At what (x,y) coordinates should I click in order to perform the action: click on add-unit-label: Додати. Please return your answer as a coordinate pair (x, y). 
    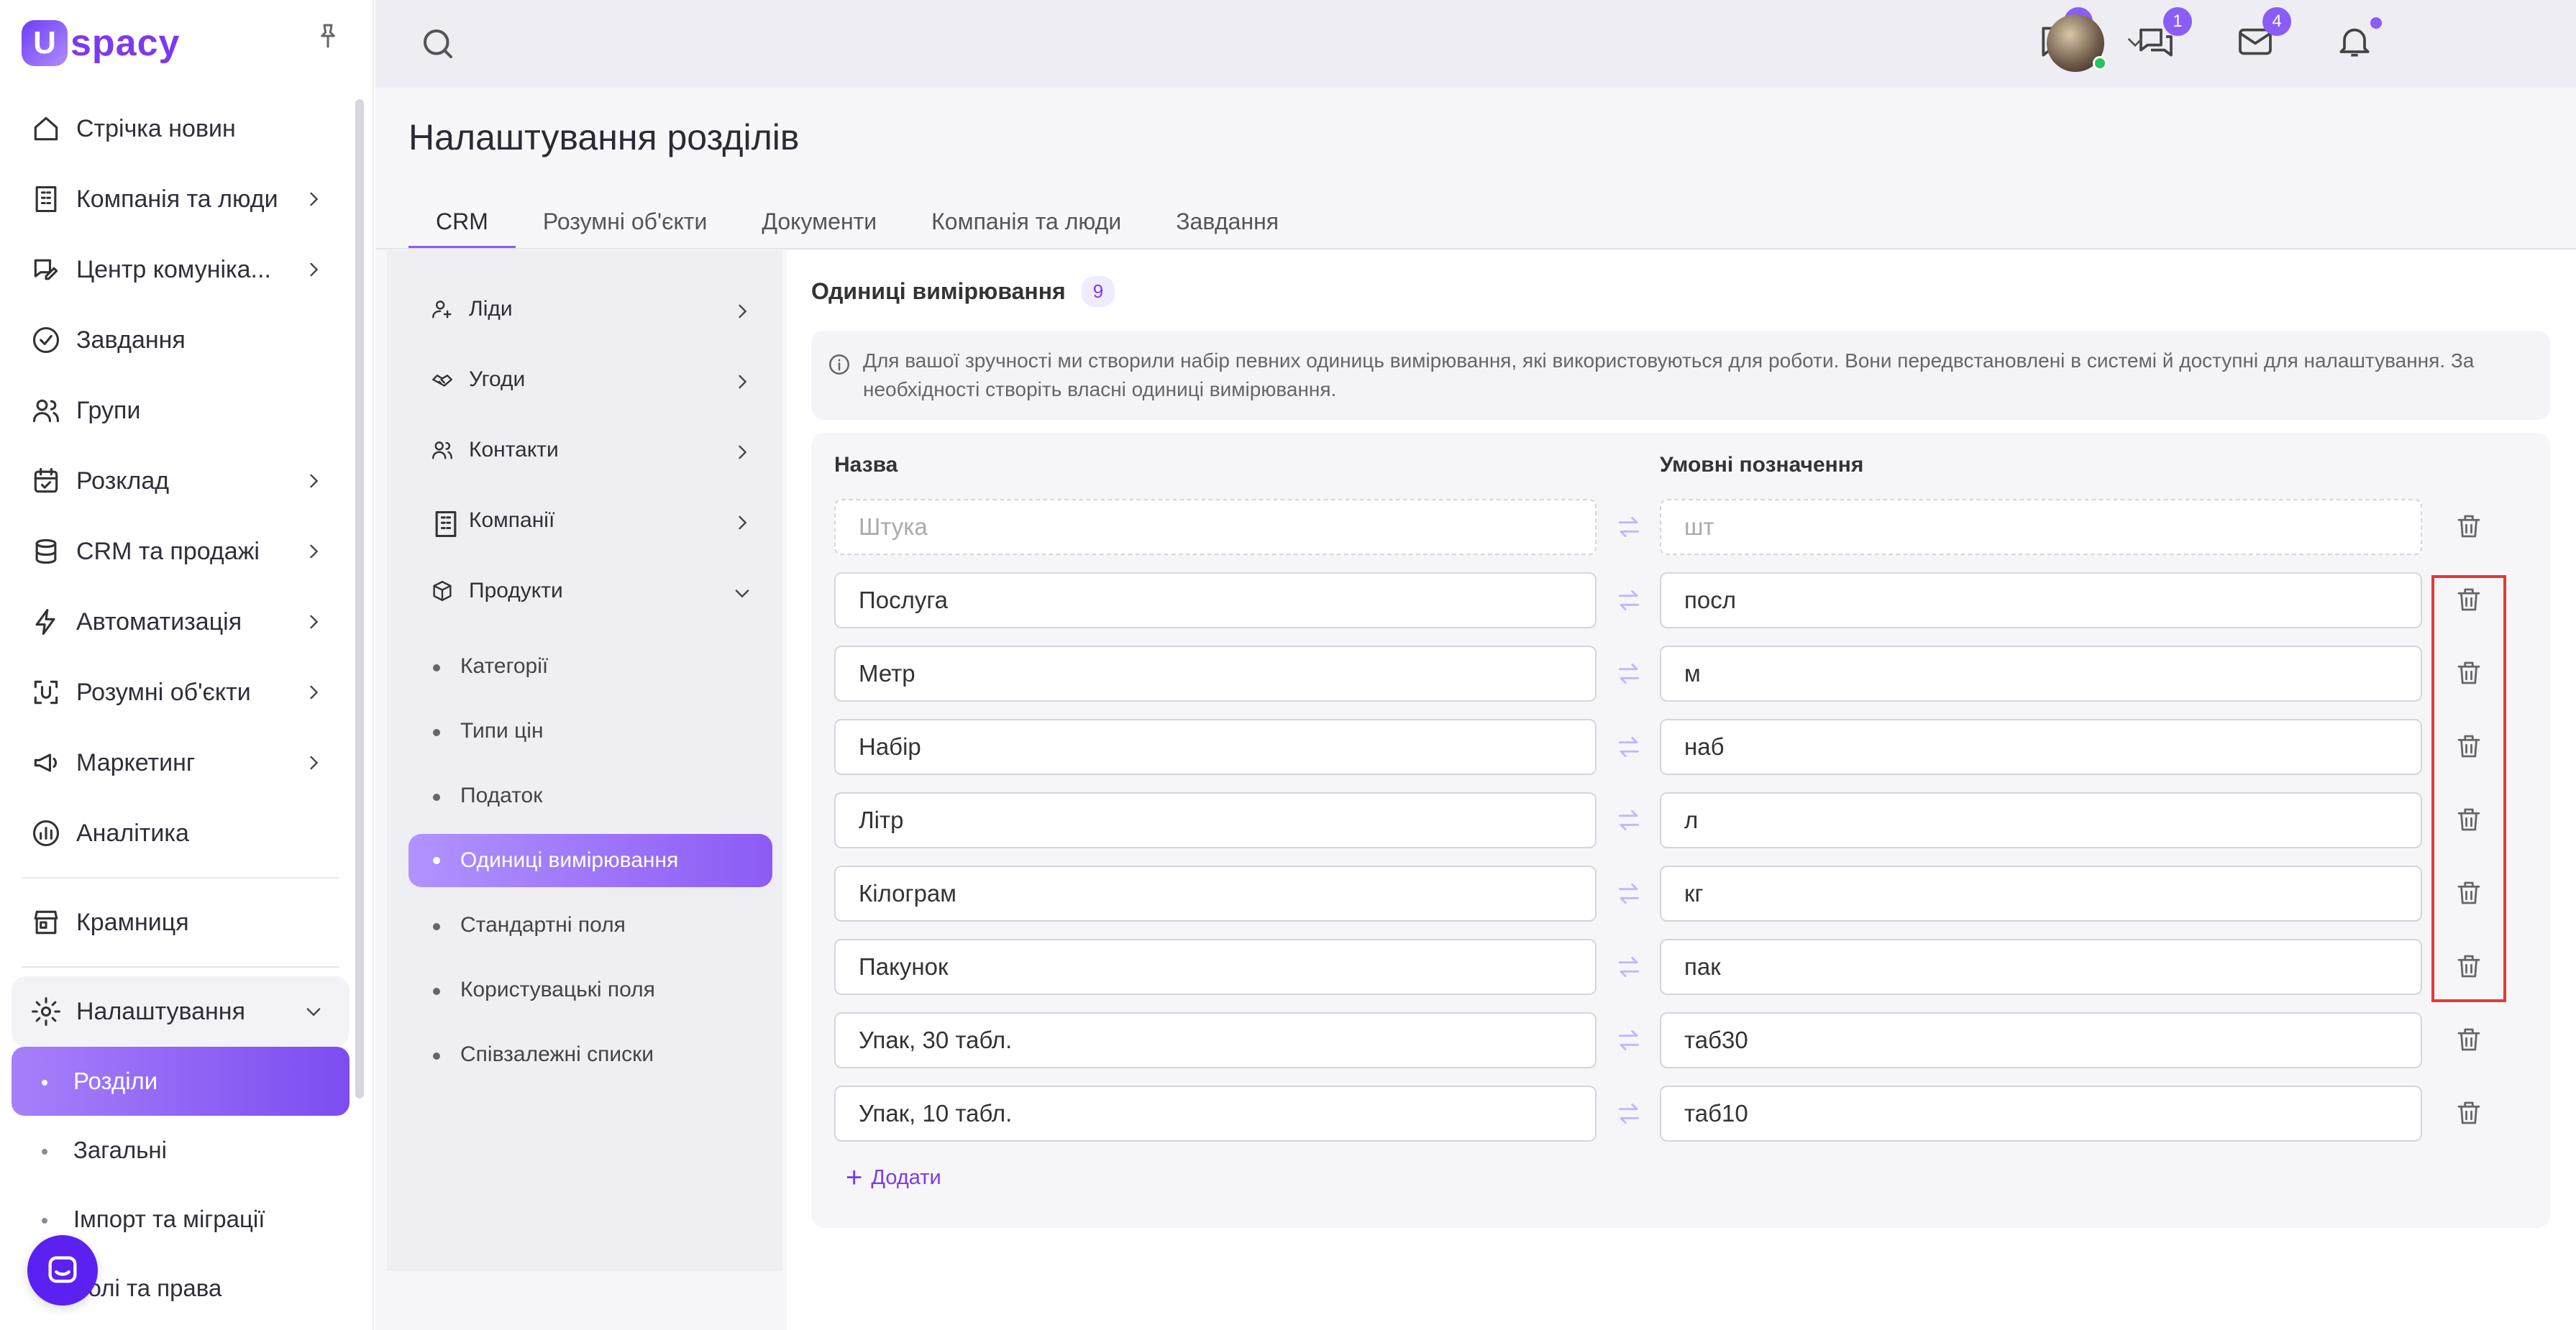
    Looking at the image, I should click on (906, 1177).